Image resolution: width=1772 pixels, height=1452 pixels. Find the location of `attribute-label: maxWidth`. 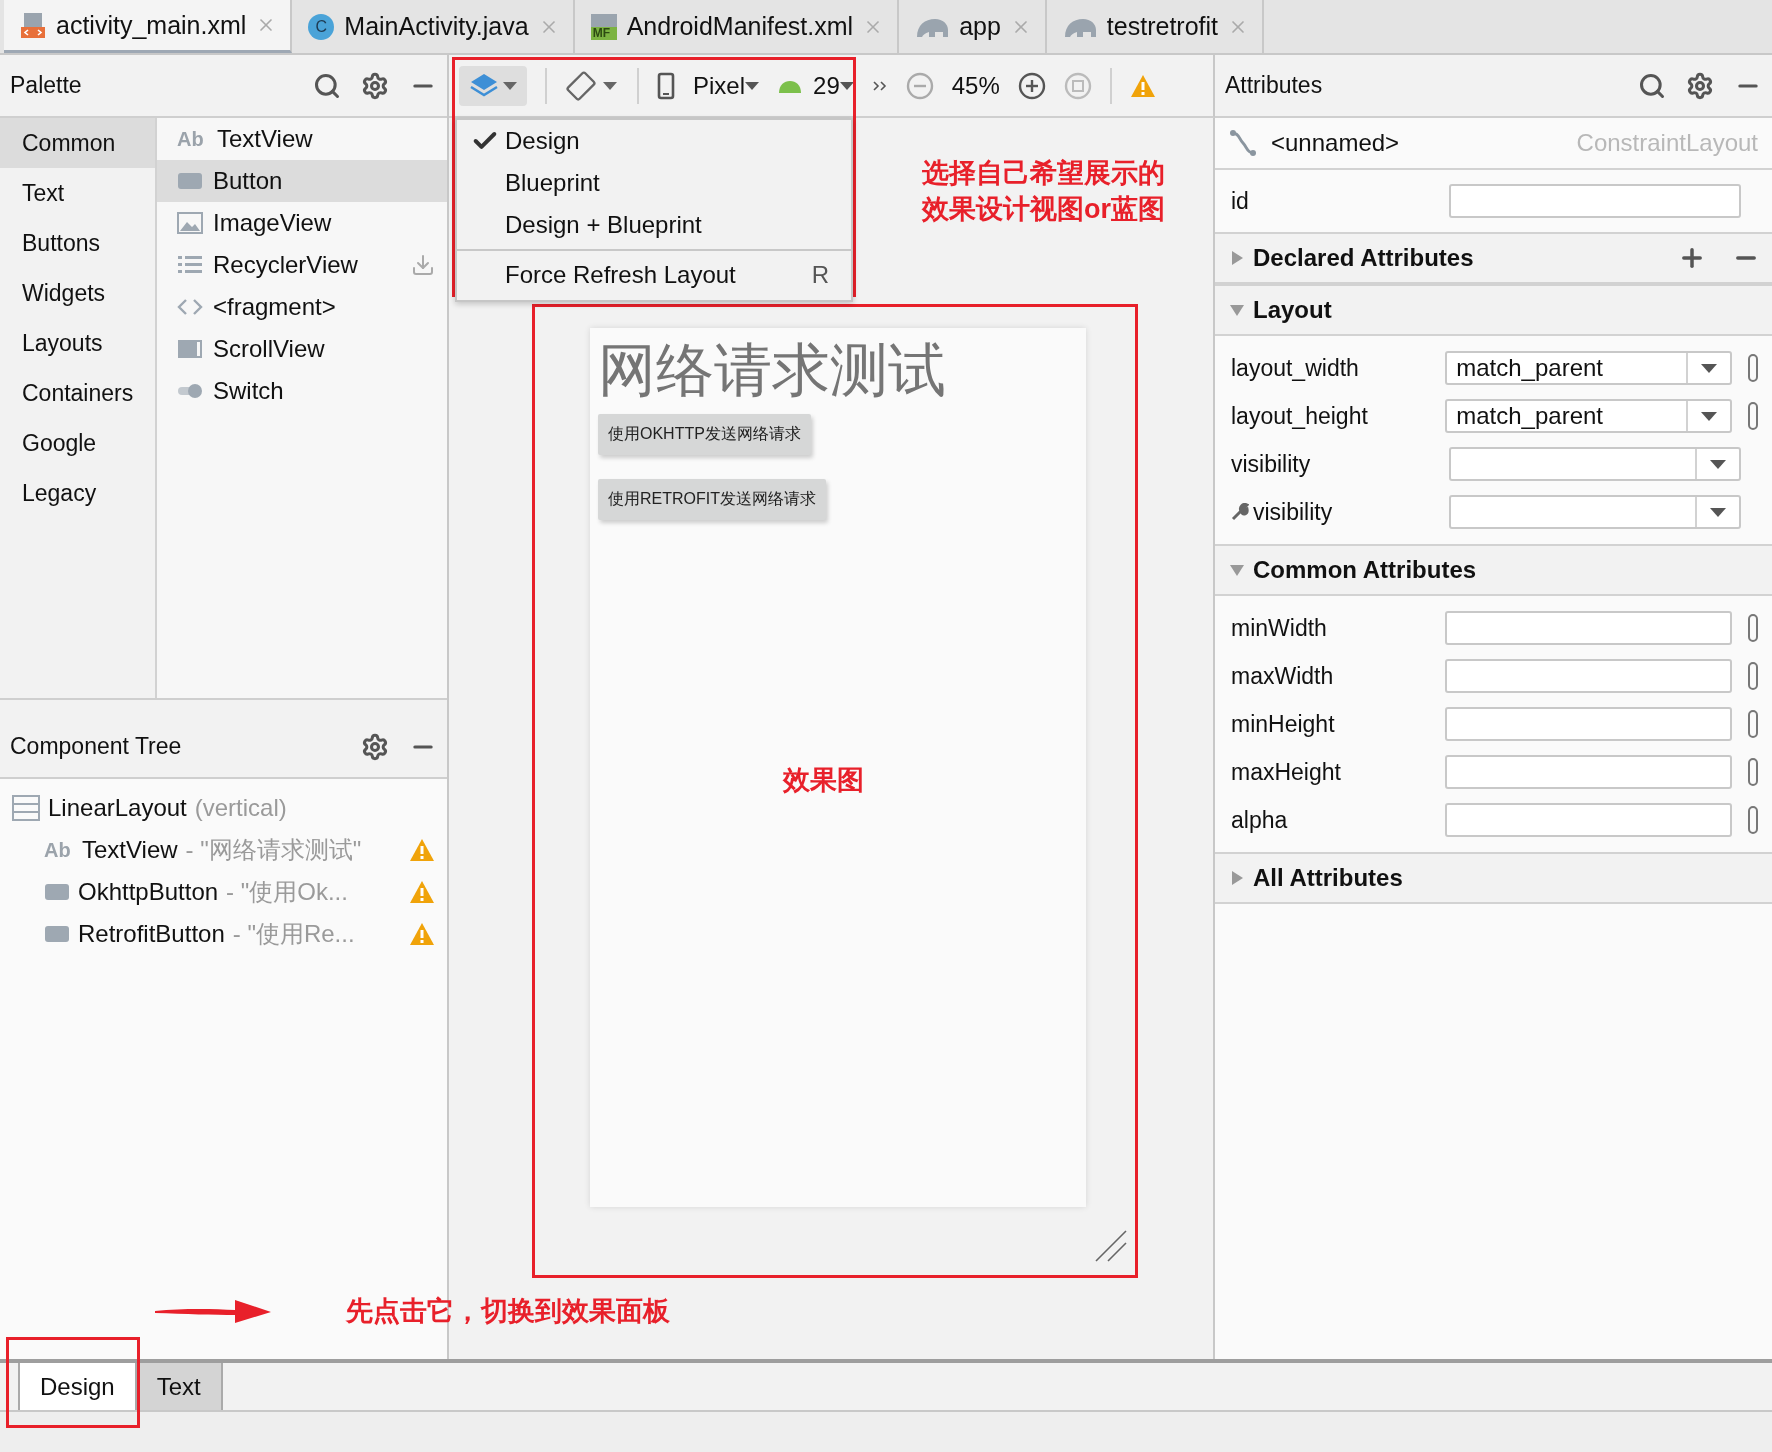

attribute-label: maxWidth is located at coordinates (1283, 676).